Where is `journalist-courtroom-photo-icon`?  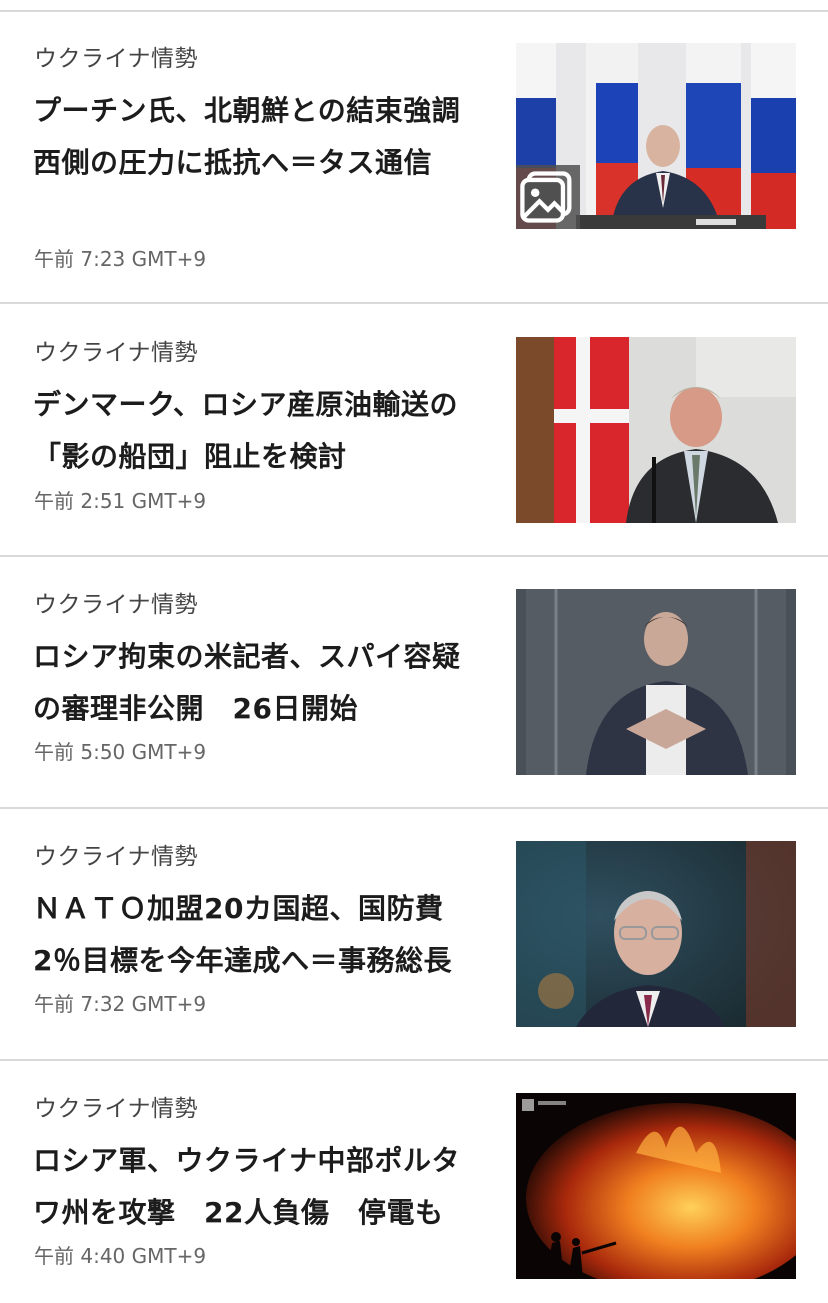 journalist-courtroom-photo-icon is located at coordinates (656, 682).